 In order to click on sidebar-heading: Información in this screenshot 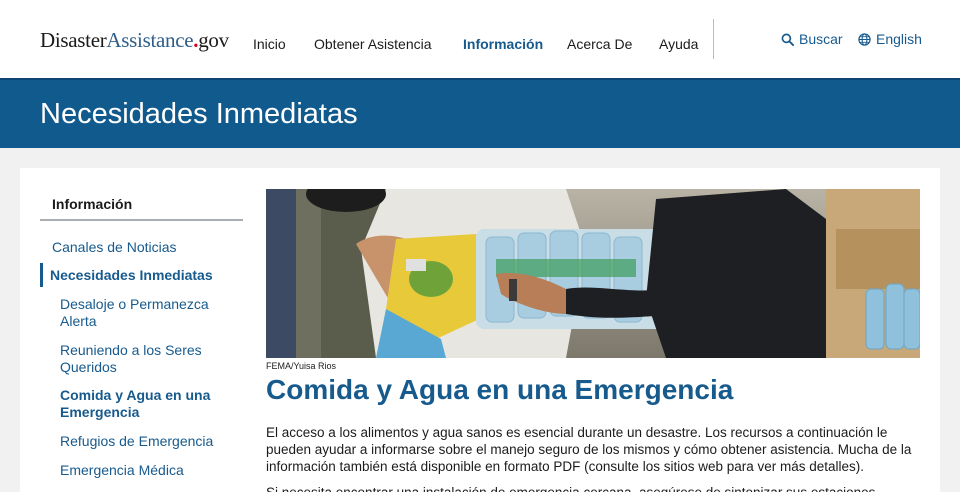, I will do `click(92, 204)`.